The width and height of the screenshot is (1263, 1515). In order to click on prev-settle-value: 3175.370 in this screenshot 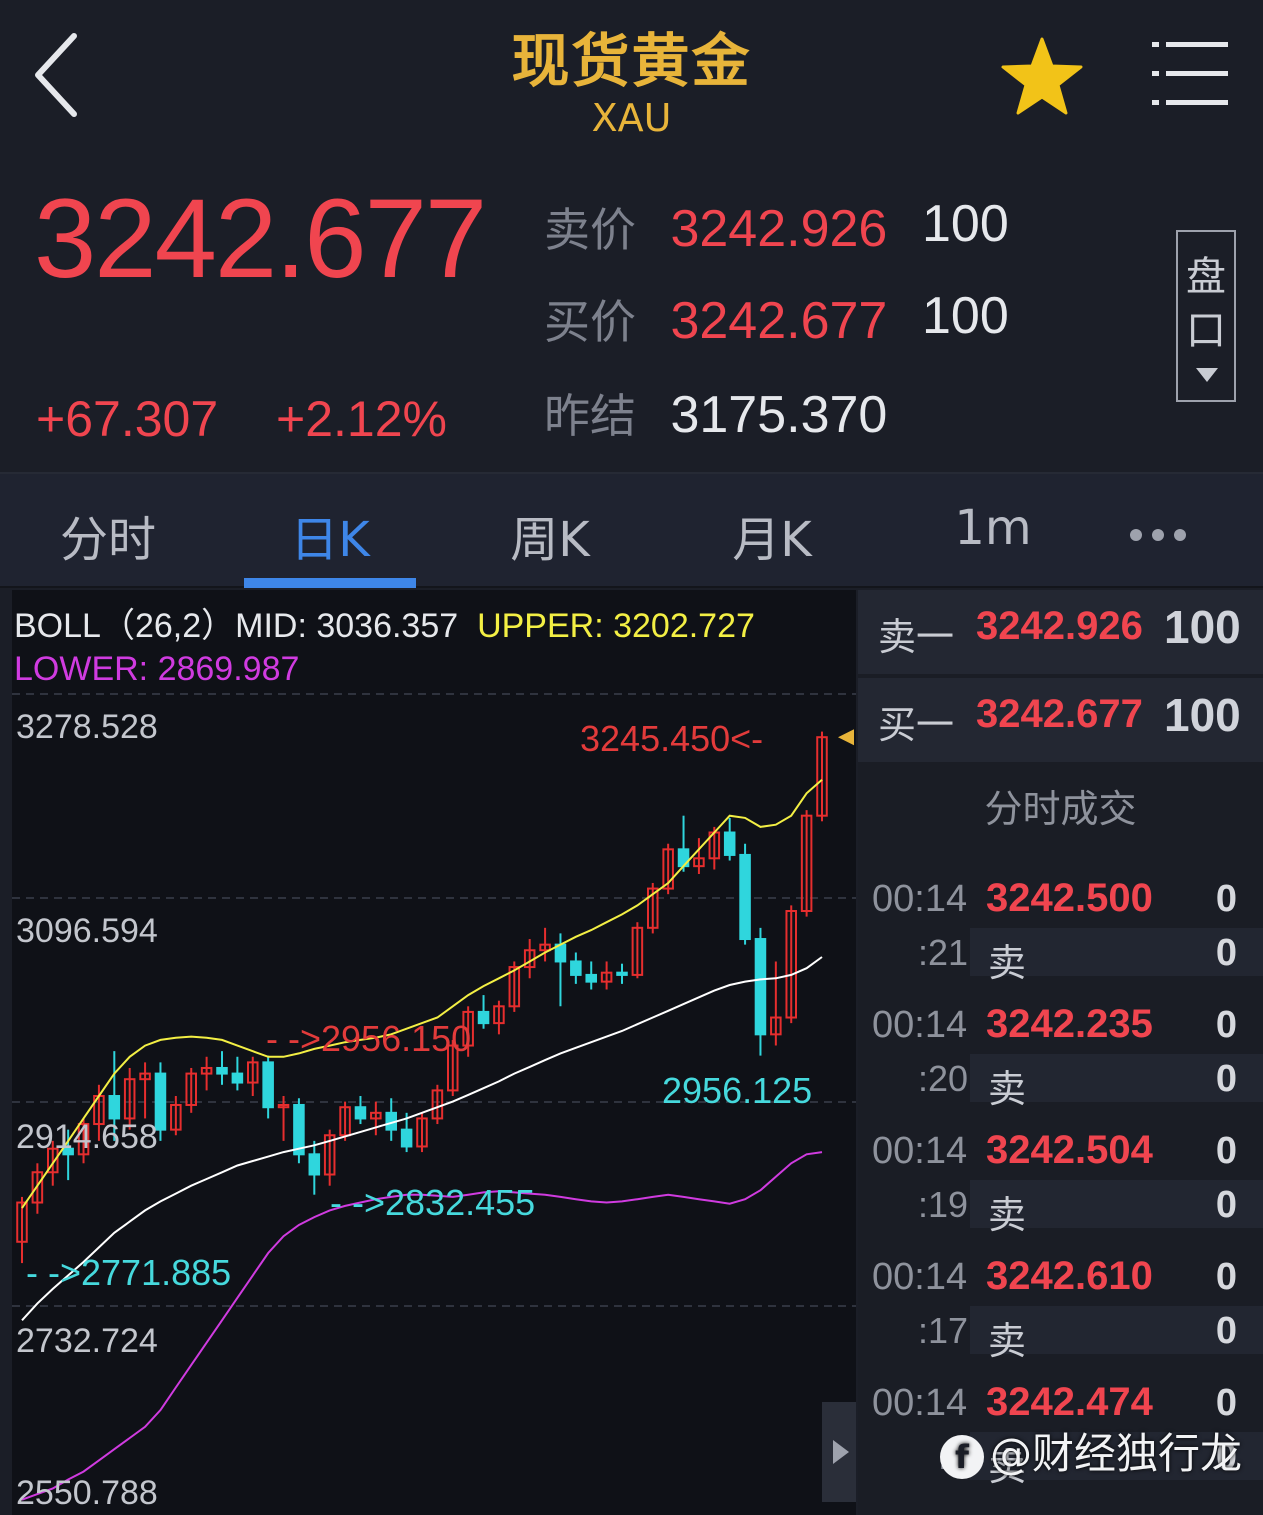, I will do `click(779, 415)`.